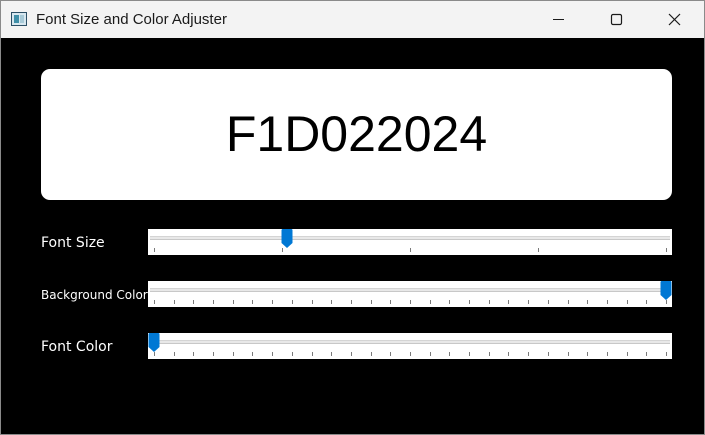  I want to click on font-size-label: Font Size, so click(73, 243).